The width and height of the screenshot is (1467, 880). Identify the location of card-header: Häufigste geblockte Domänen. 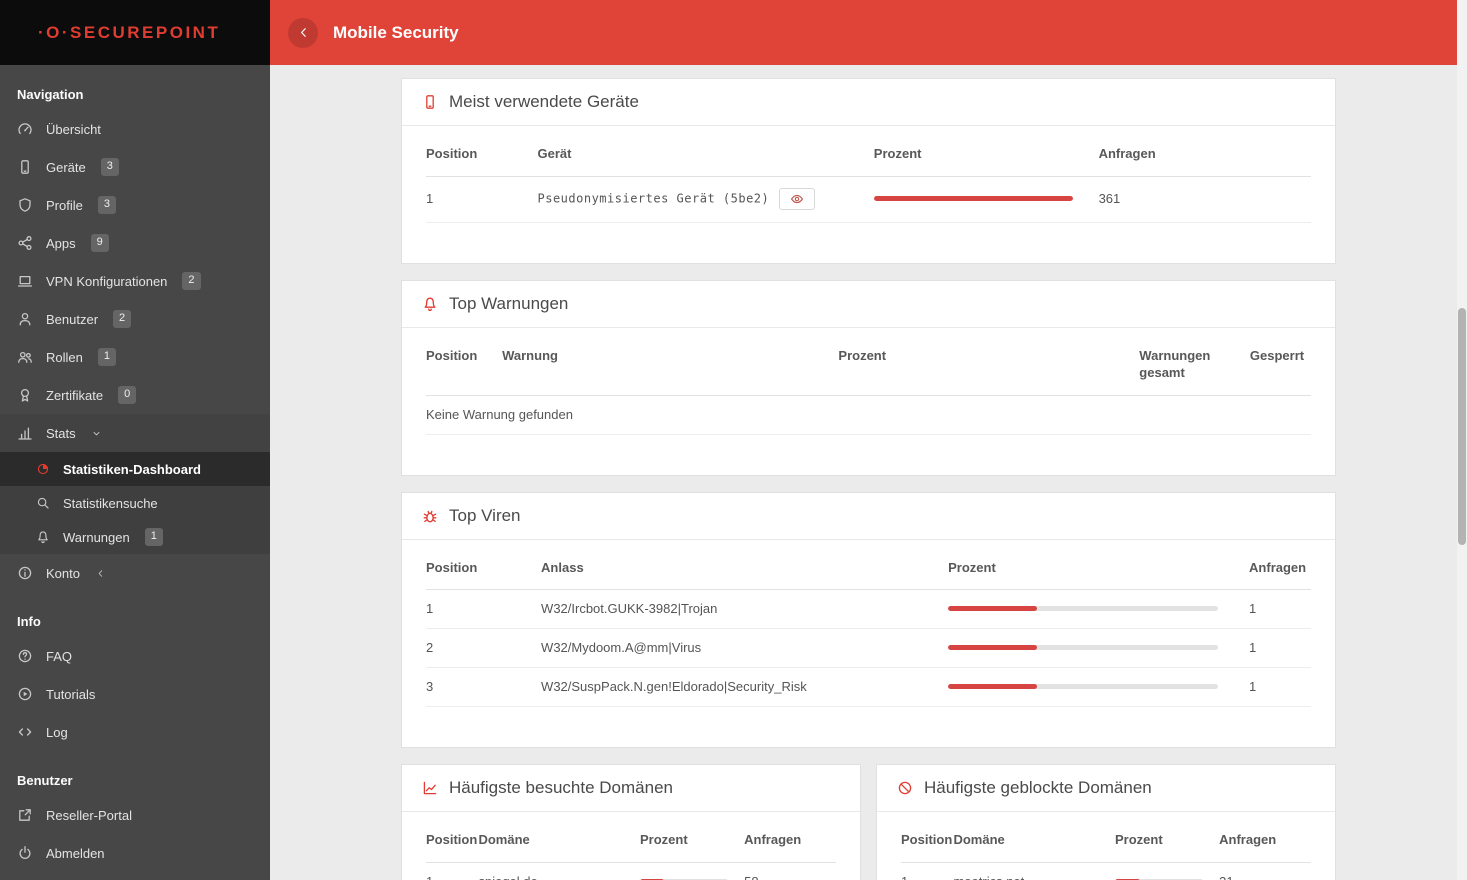
(1106, 789).